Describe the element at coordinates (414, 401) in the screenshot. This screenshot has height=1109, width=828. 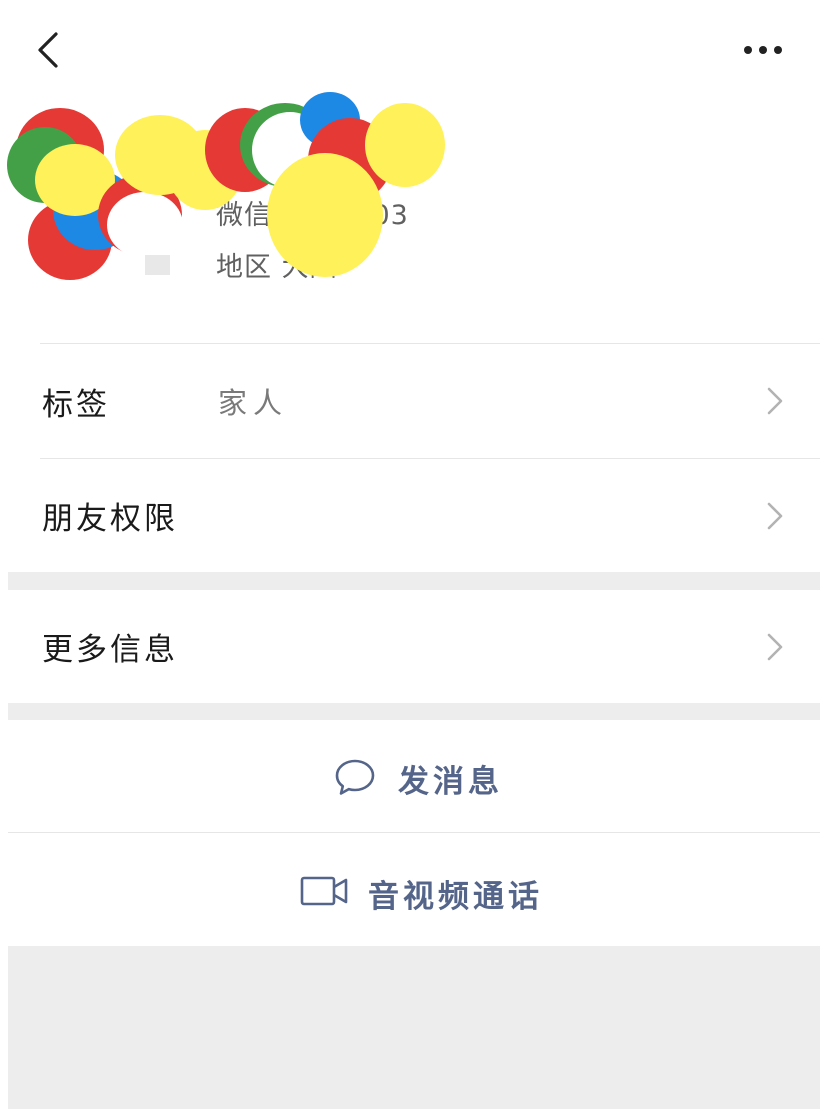
I see `row-tag: 标签 家人` at that location.